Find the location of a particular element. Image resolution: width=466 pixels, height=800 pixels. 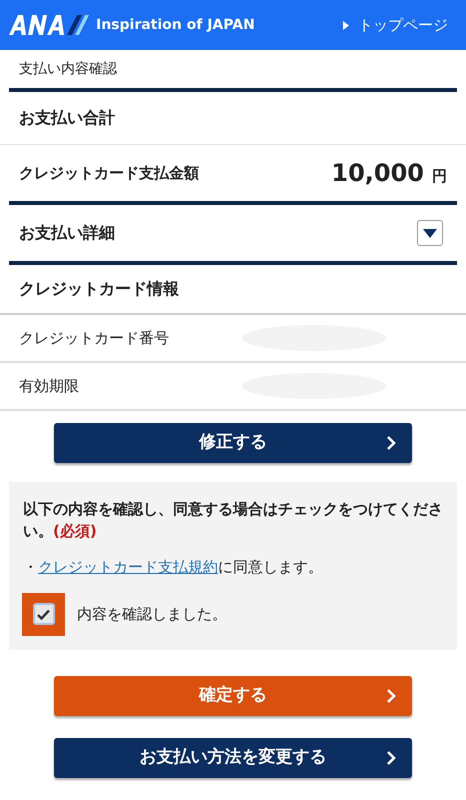

section-heading: お支払い合計 is located at coordinates (233, 118).